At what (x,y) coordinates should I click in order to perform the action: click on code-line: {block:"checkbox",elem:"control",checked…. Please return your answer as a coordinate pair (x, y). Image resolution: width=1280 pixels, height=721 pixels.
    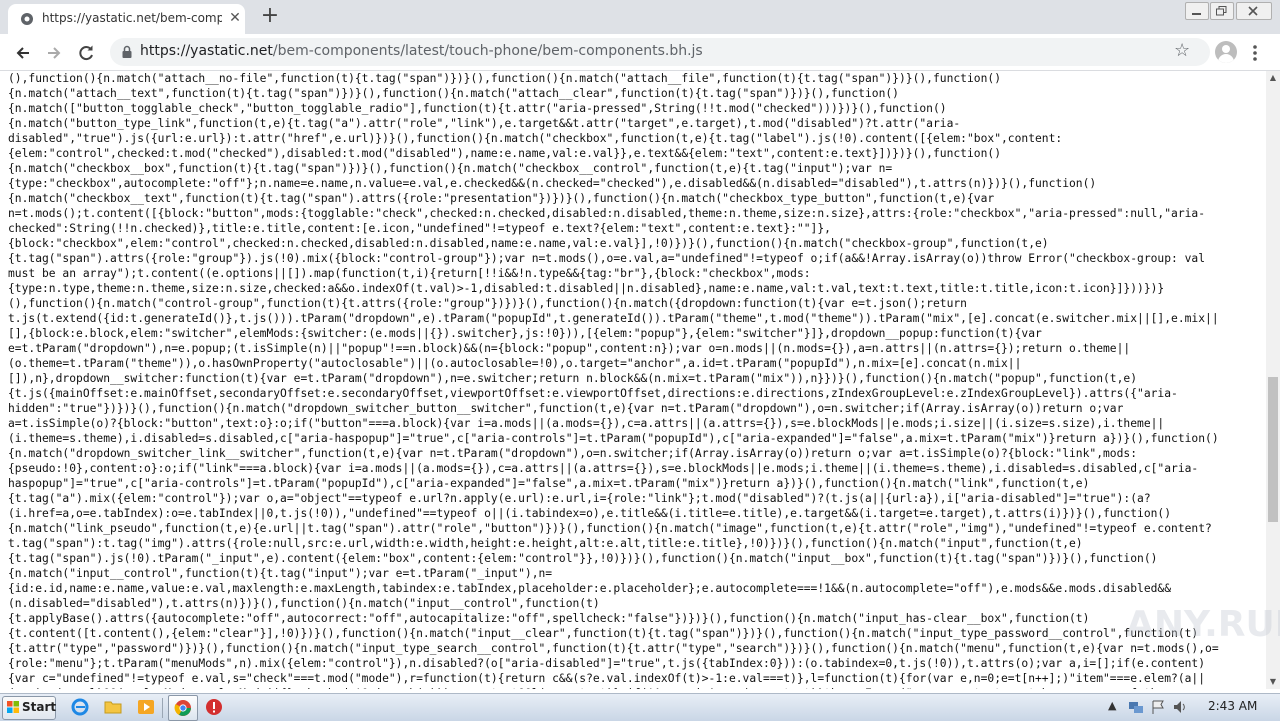
    Looking at the image, I should click on (528, 243).